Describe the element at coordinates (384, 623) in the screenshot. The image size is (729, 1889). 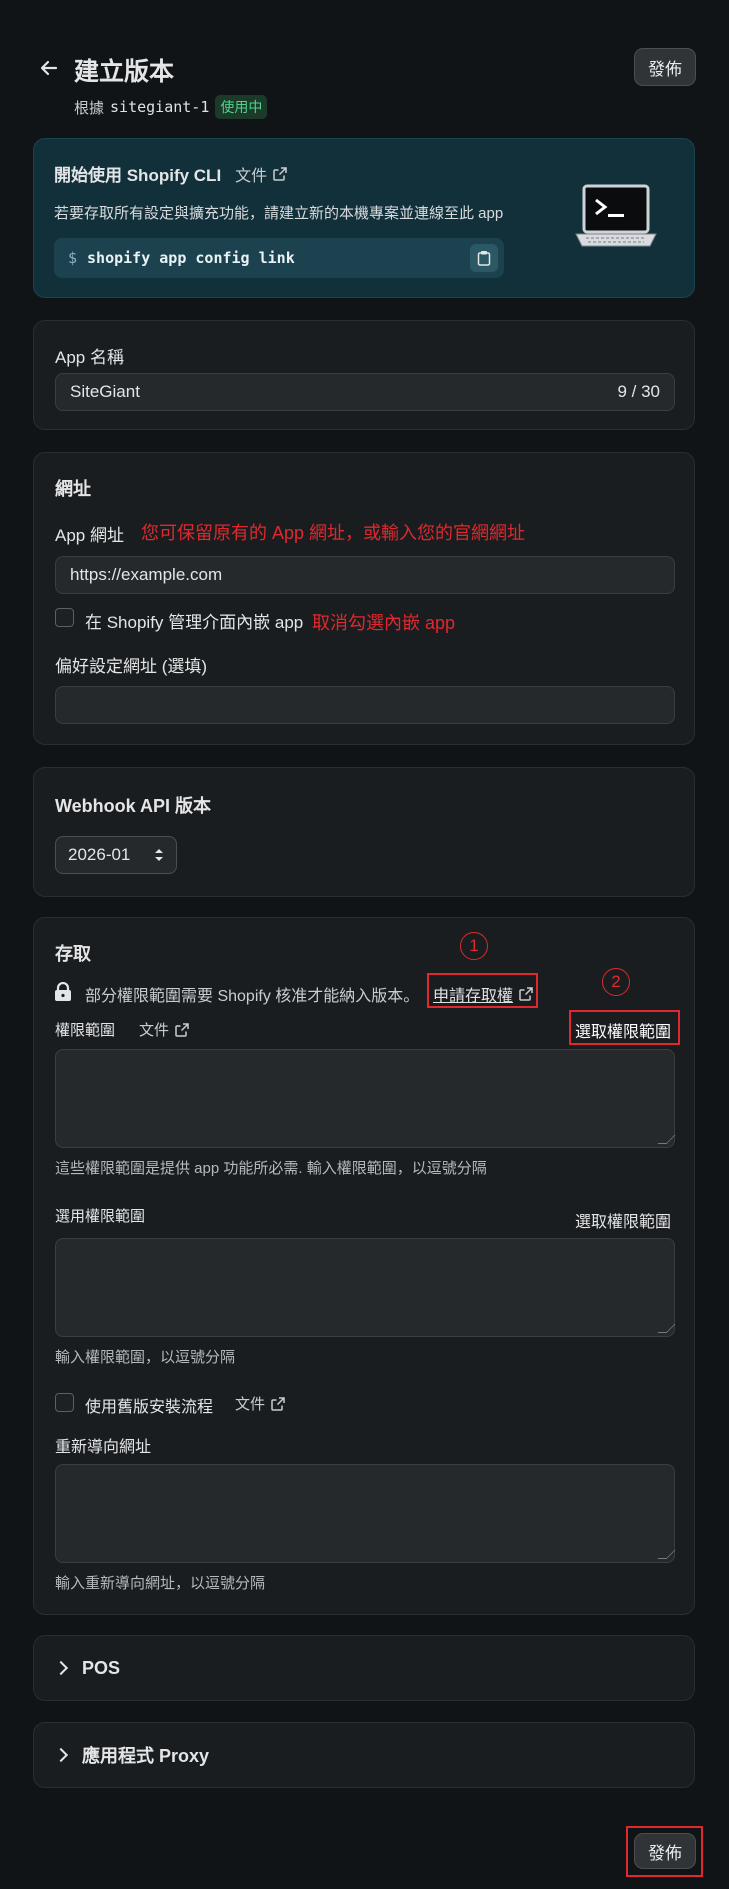
I see `embed-app-annotation: 取消勾選內嵌 app` at that location.